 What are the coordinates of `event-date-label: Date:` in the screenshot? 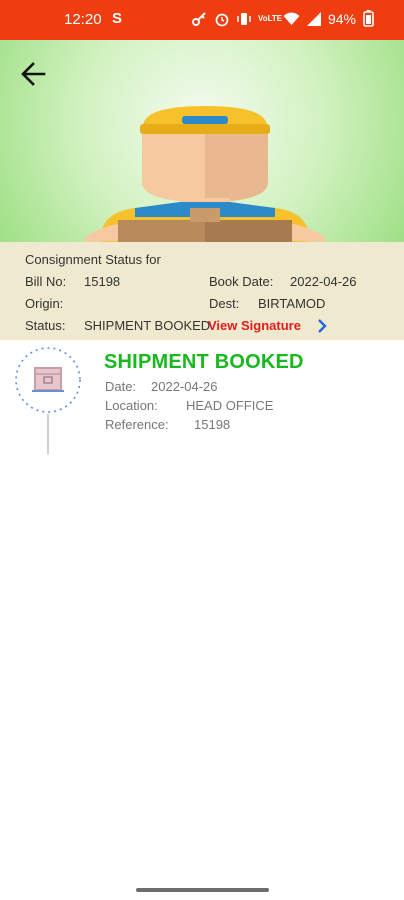 It's located at (121, 386).